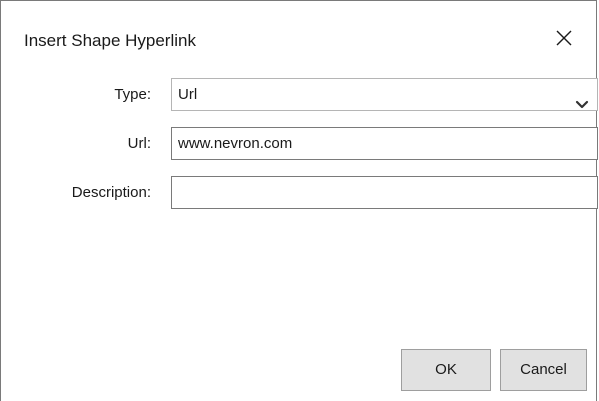 The width and height of the screenshot is (599, 401). I want to click on close-icon, so click(564, 38).